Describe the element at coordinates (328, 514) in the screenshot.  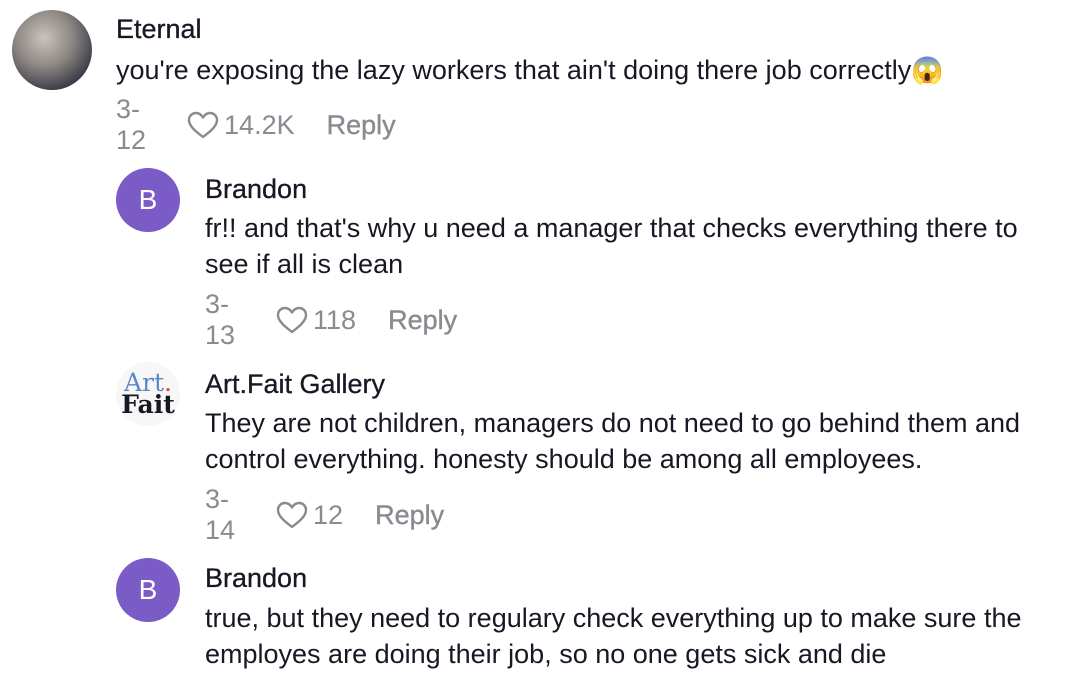
I see `like-count: 12` at that location.